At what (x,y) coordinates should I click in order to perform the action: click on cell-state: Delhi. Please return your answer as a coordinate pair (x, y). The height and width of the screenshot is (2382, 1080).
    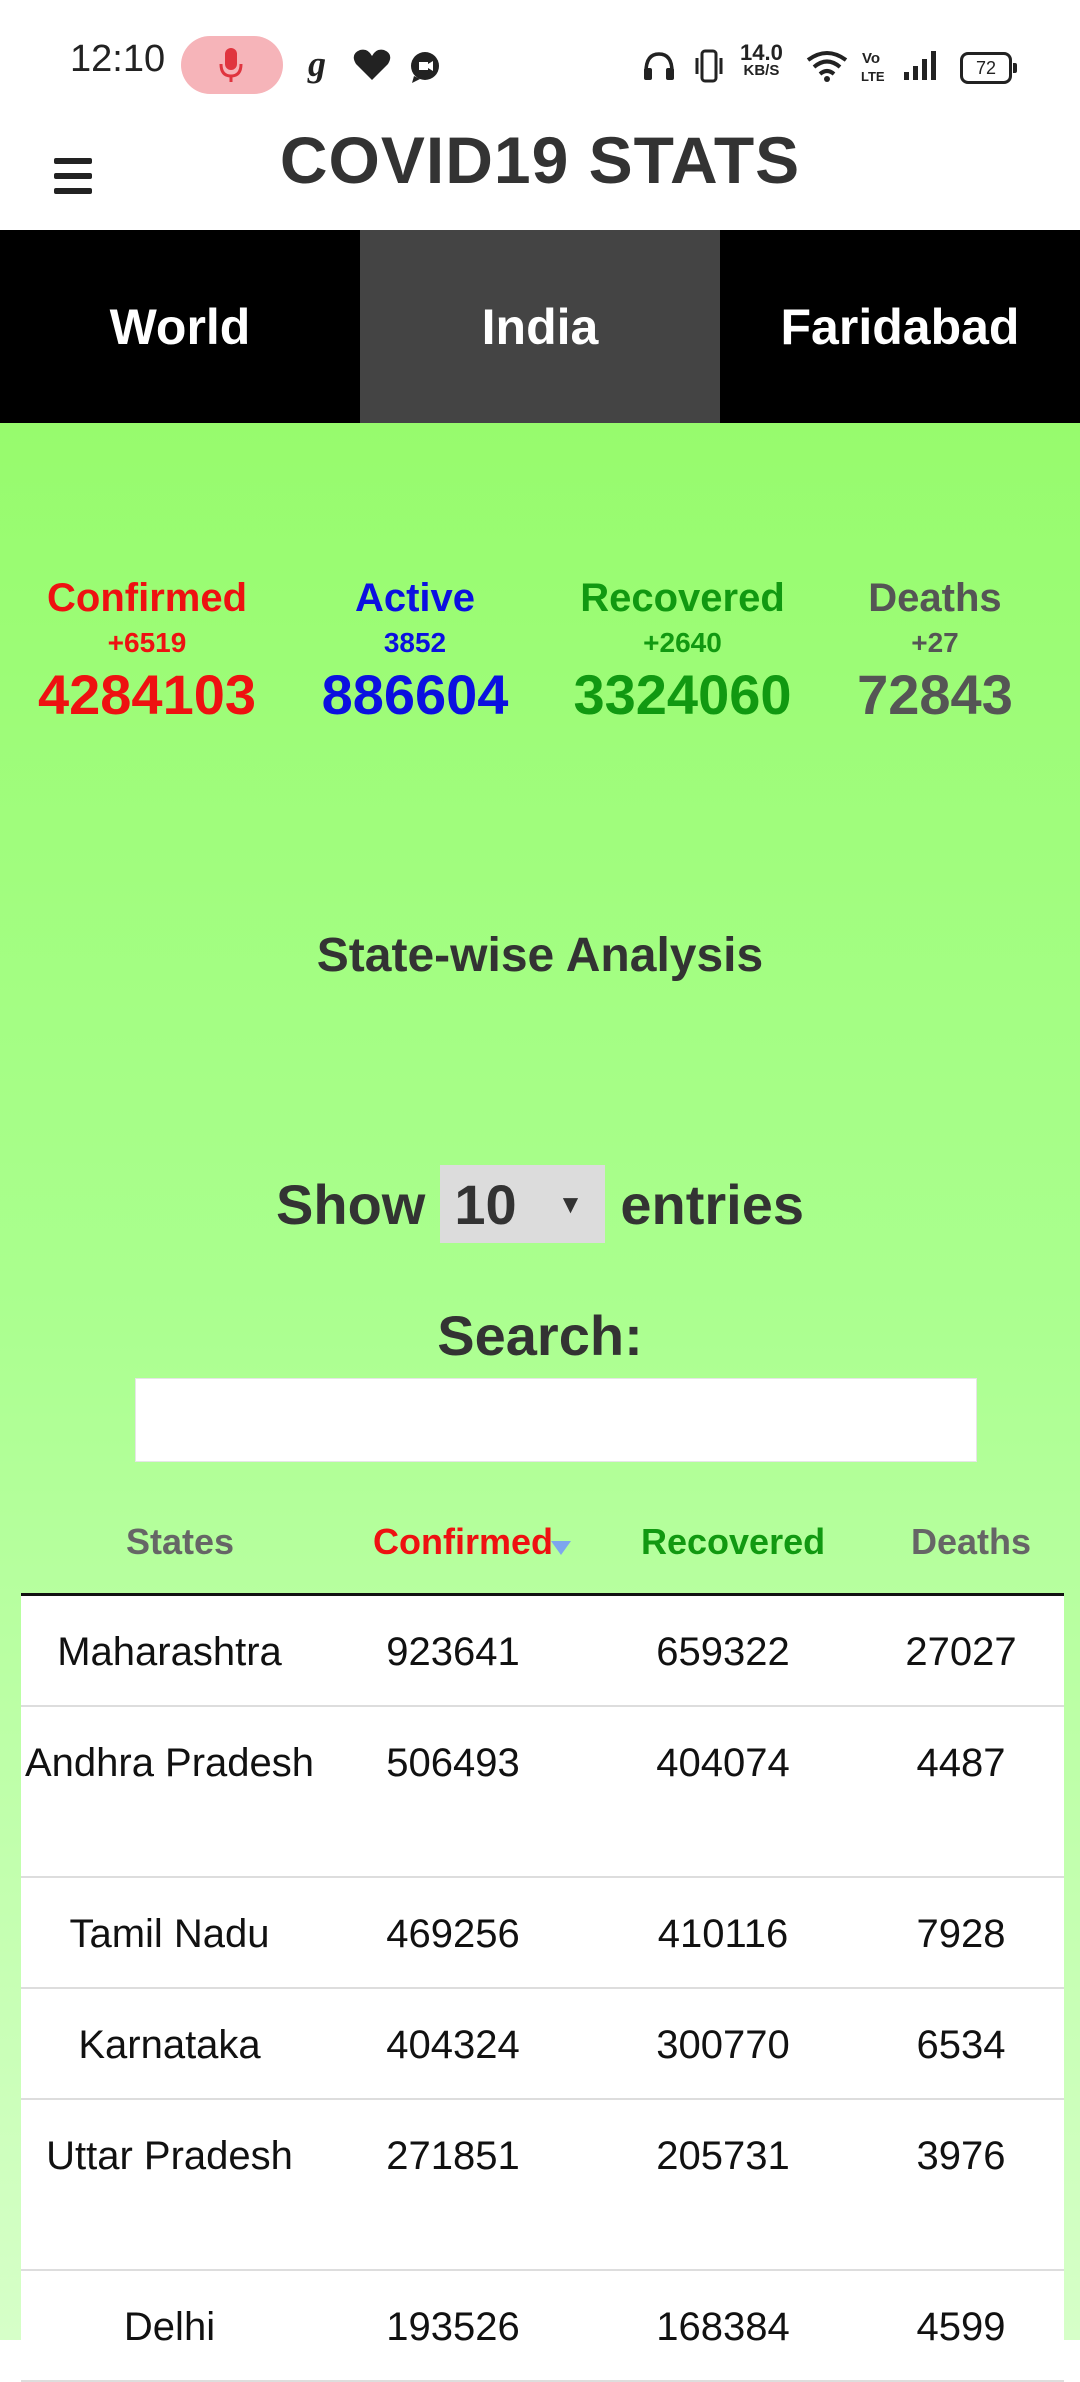
    Looking at the image, I should click on (169, 2327).